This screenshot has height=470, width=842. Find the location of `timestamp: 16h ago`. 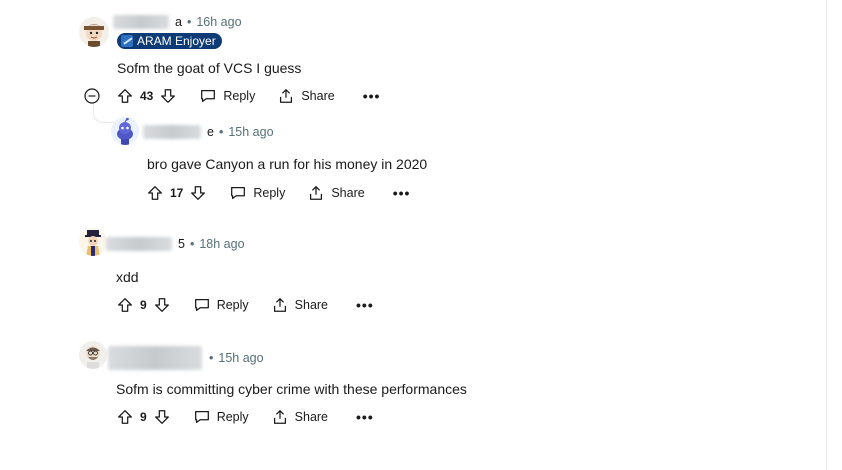

timestamp: 16h ago is located at coordinates (218, 22).